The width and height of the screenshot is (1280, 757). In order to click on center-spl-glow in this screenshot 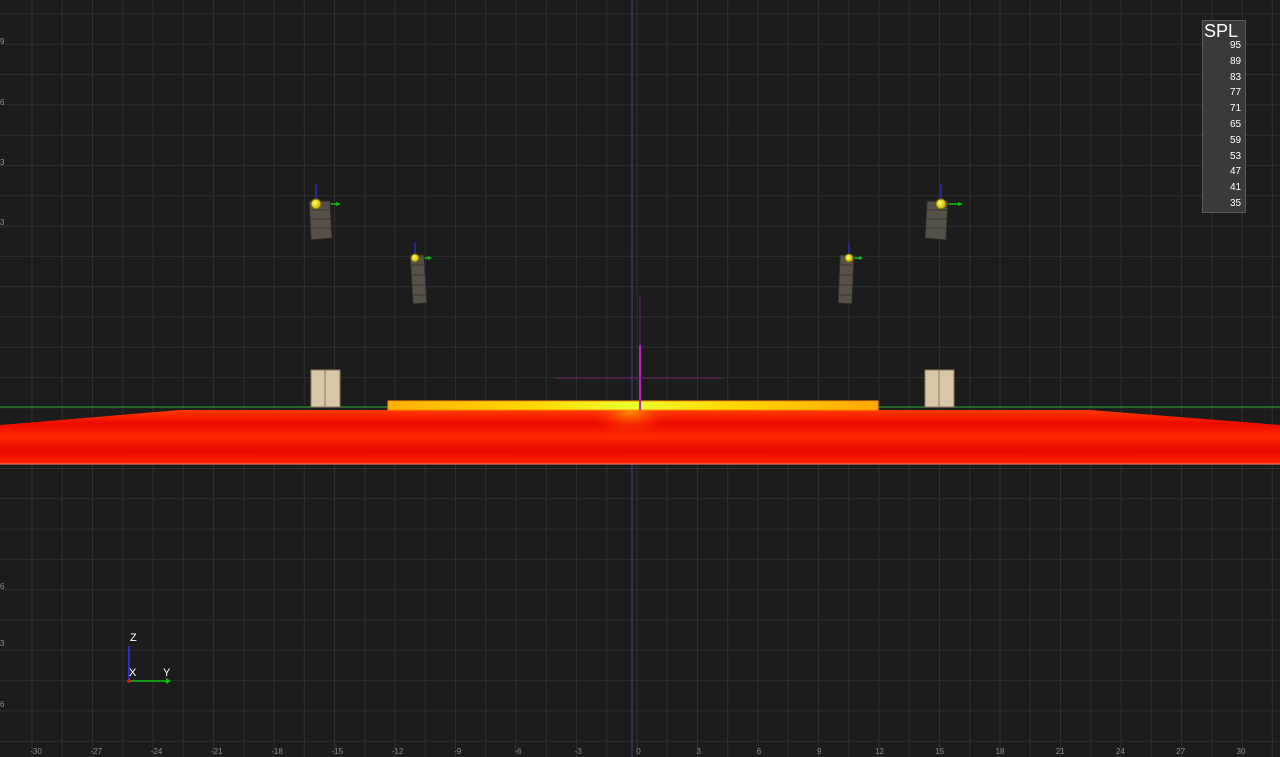, I will do `click(630, 437)`.